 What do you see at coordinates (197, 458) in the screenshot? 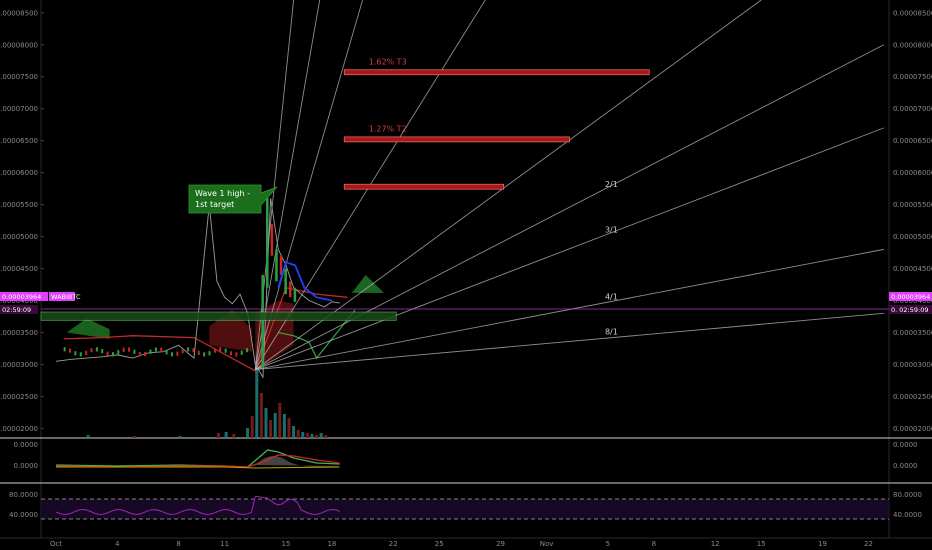
I see `macd-line` at bounding box center [197, 458].